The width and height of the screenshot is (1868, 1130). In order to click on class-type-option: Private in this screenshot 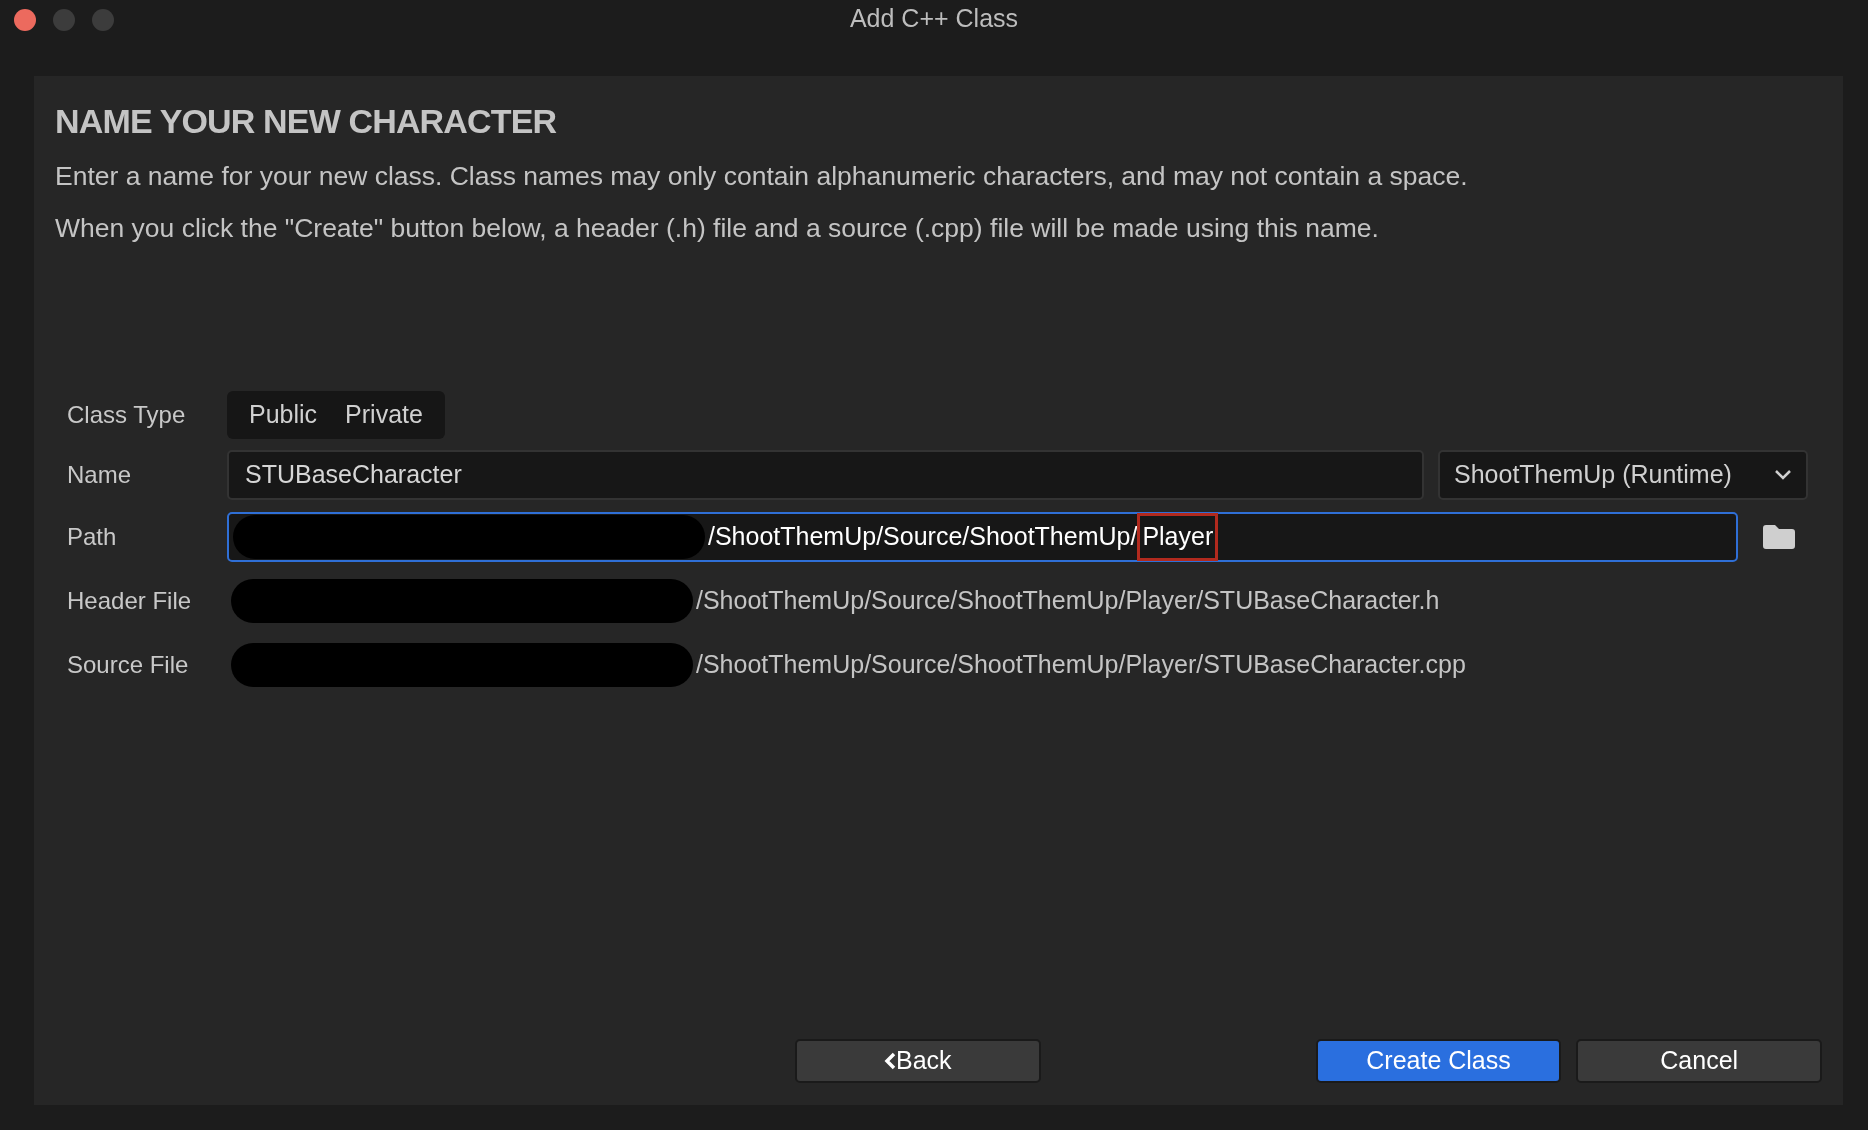, I will do `click(384, 414)`.